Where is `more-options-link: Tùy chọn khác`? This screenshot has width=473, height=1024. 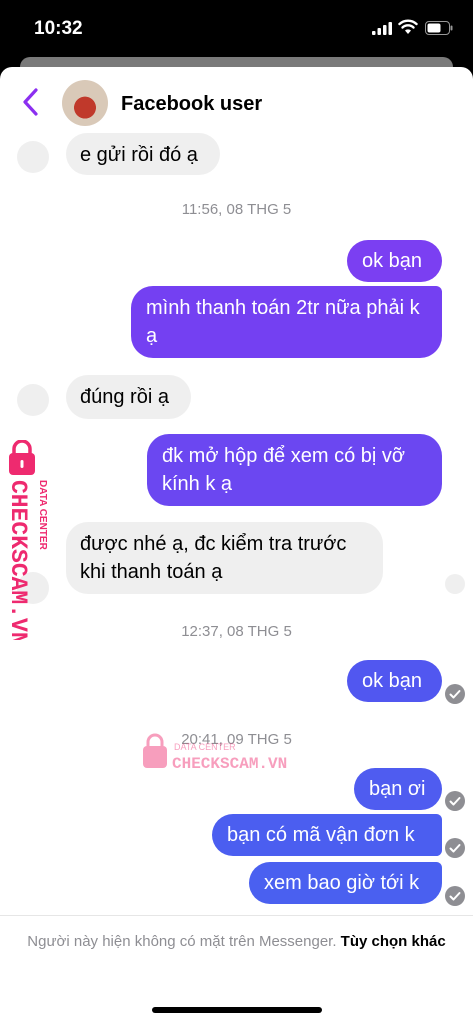
more-options-link: Tùy chọn khác is located at coordinates (393, 941).